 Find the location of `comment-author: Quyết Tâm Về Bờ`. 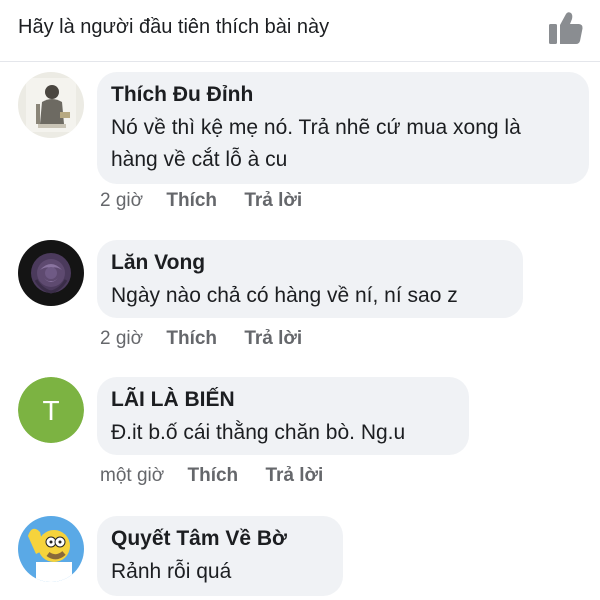

comment-author: Quyết Tâm Về Bờ is located at coordinates (218, 539).